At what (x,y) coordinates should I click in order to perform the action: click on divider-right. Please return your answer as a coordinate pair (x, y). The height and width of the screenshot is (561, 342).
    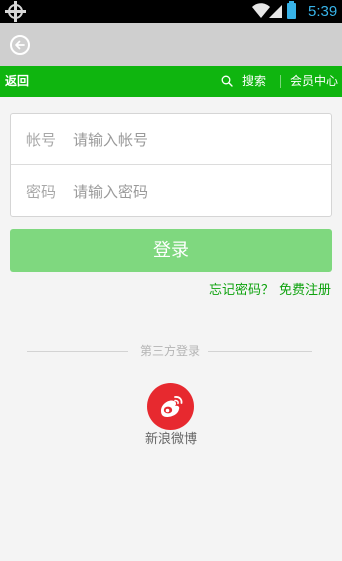
    Looking at the image, I should click on (260, 351).